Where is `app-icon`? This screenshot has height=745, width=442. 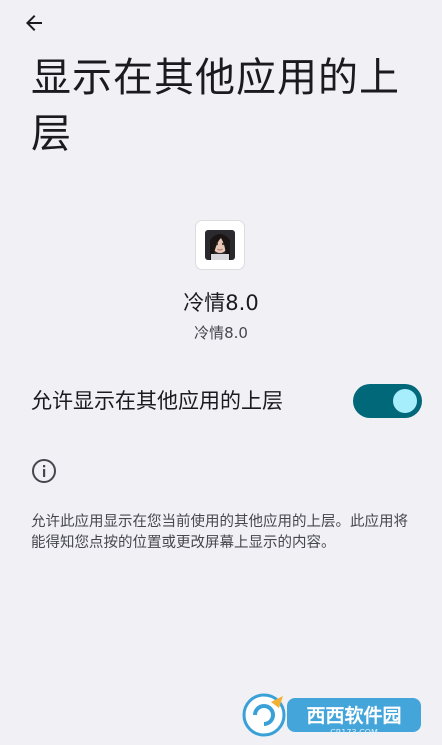 app-icon is located at coordinates (220, 245).